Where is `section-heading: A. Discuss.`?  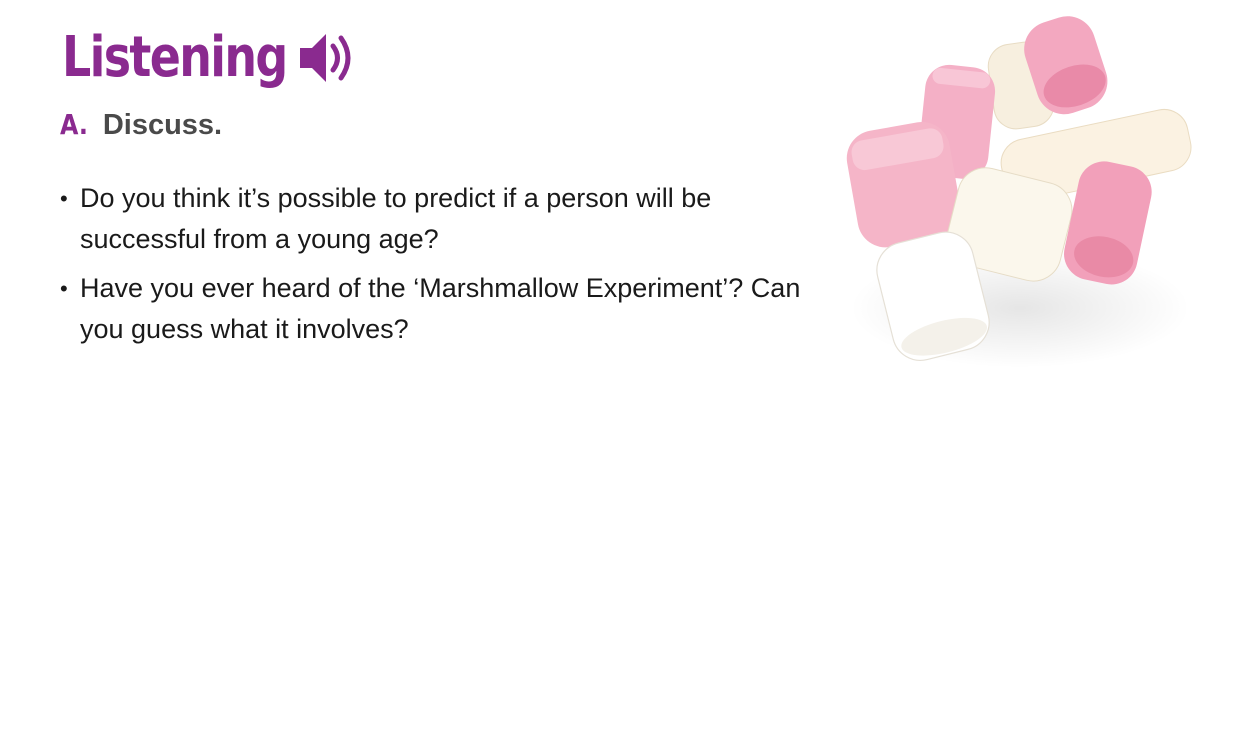
section-heading: A. Discuss. is located at coordinates (141, 125).